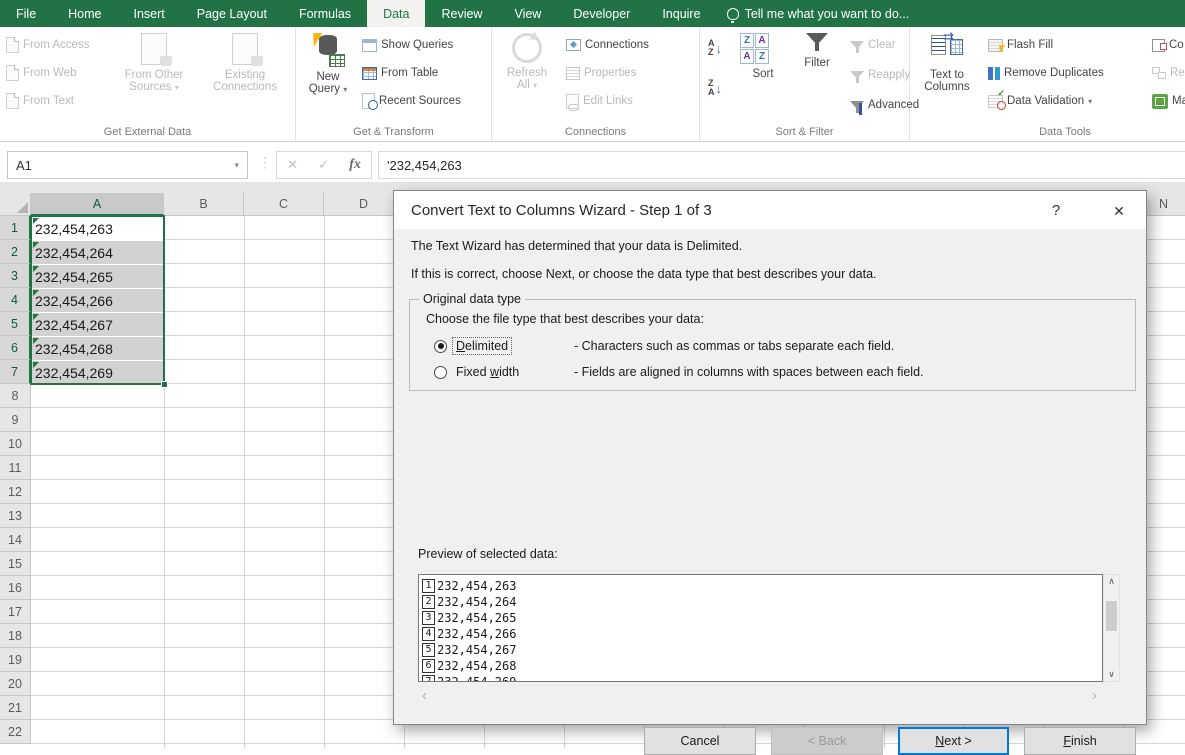 The height and width of the screenshot is (755, 1185). I want to click on properties-button: Properties, so click(605, 73).